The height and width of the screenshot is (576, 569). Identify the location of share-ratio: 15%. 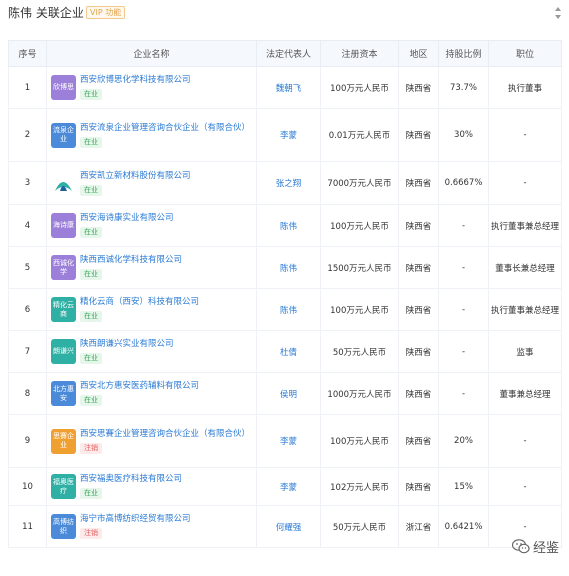
(463, 486).